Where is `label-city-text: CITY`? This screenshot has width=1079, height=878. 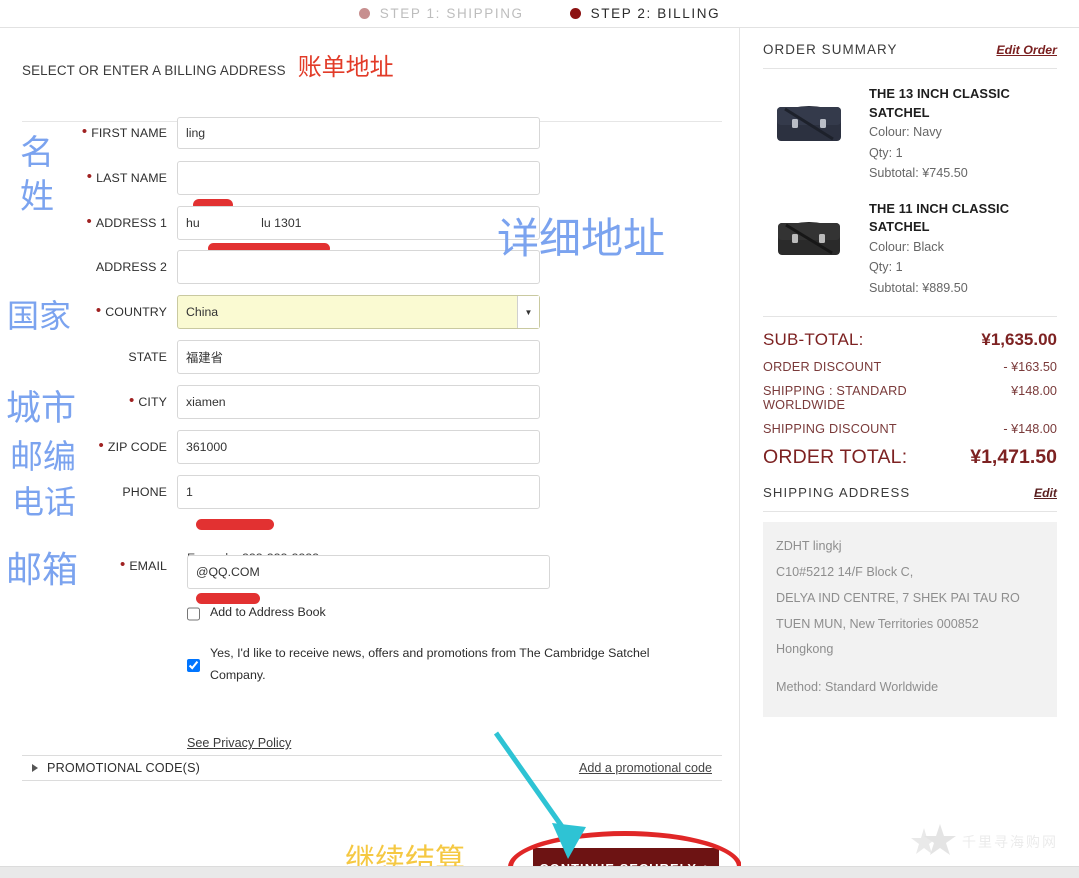
label-city-text: CITY is located at coordinates (152, 402).